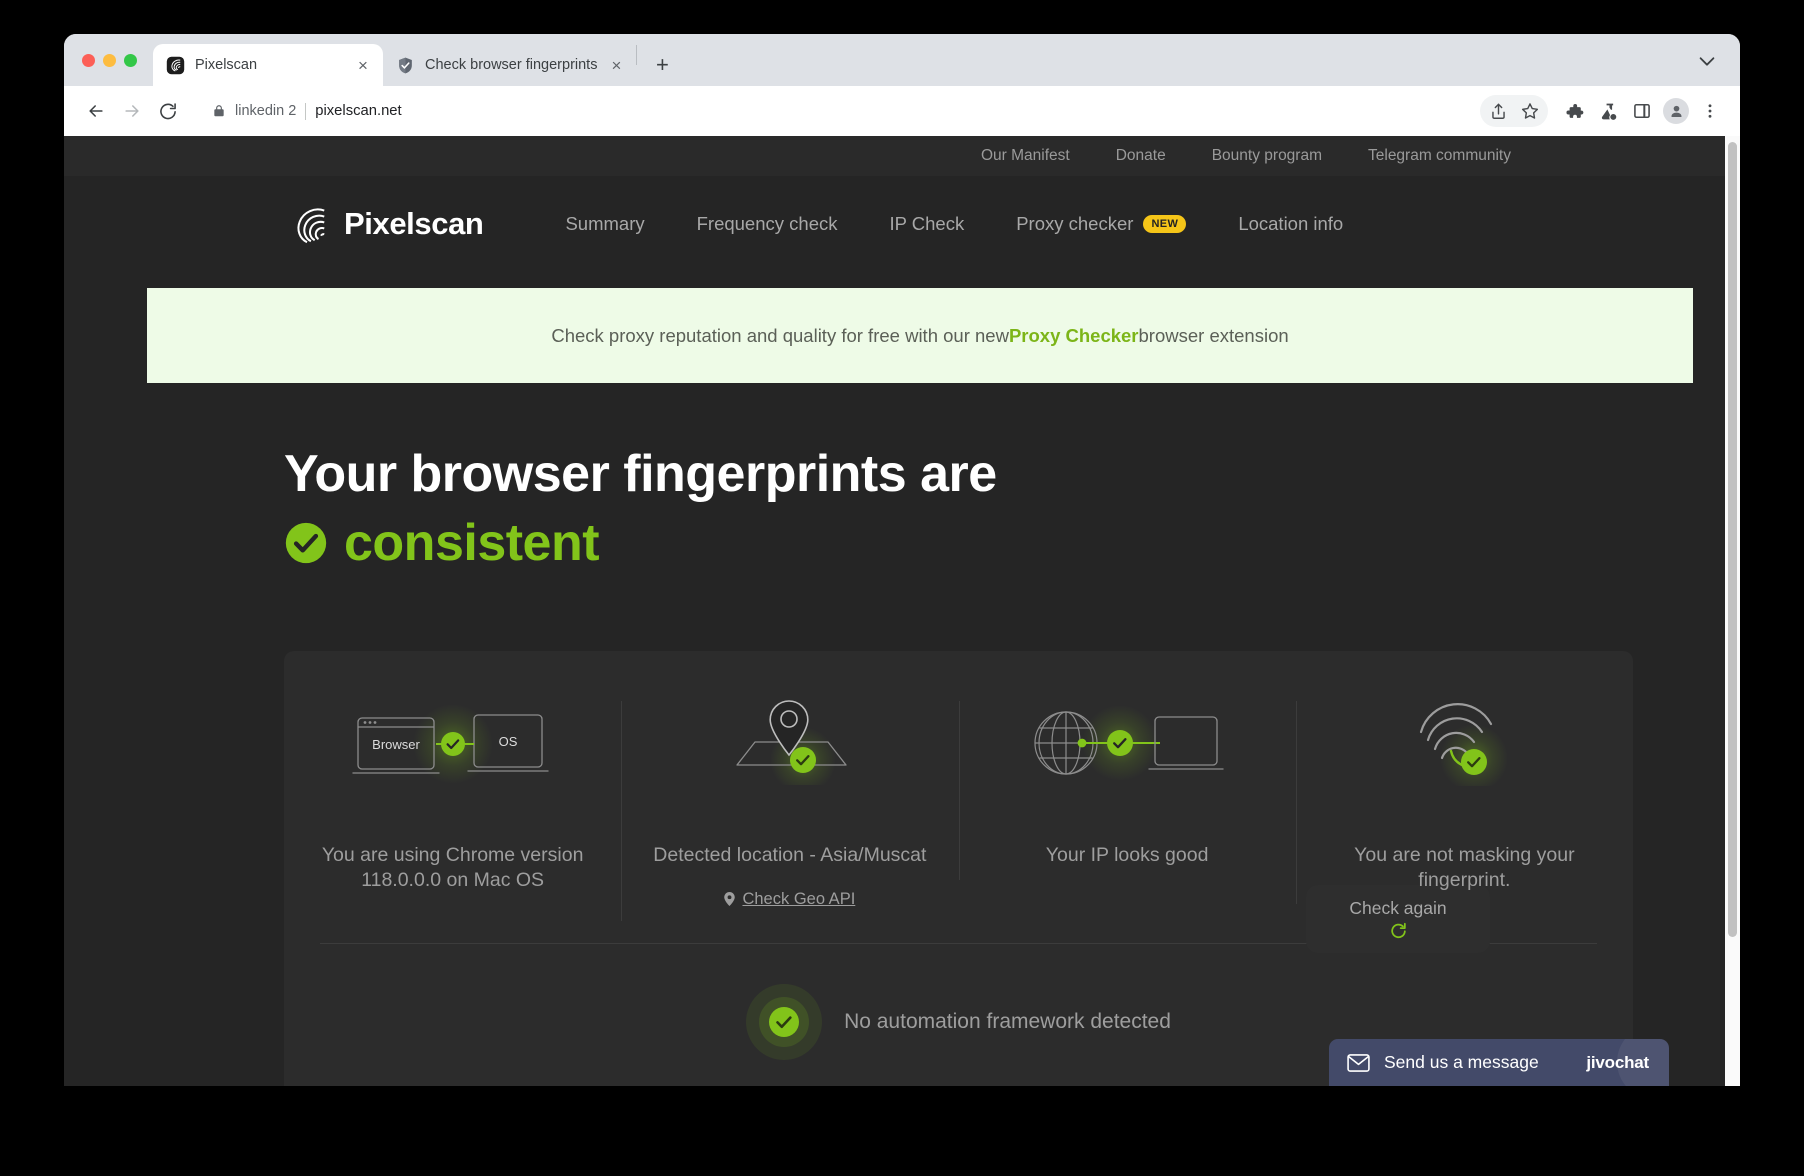 Image resolution: width=1804 pixels, height=1176 pixels. I want to click on nav-item-location-info: Location info, so click(1290, 224).